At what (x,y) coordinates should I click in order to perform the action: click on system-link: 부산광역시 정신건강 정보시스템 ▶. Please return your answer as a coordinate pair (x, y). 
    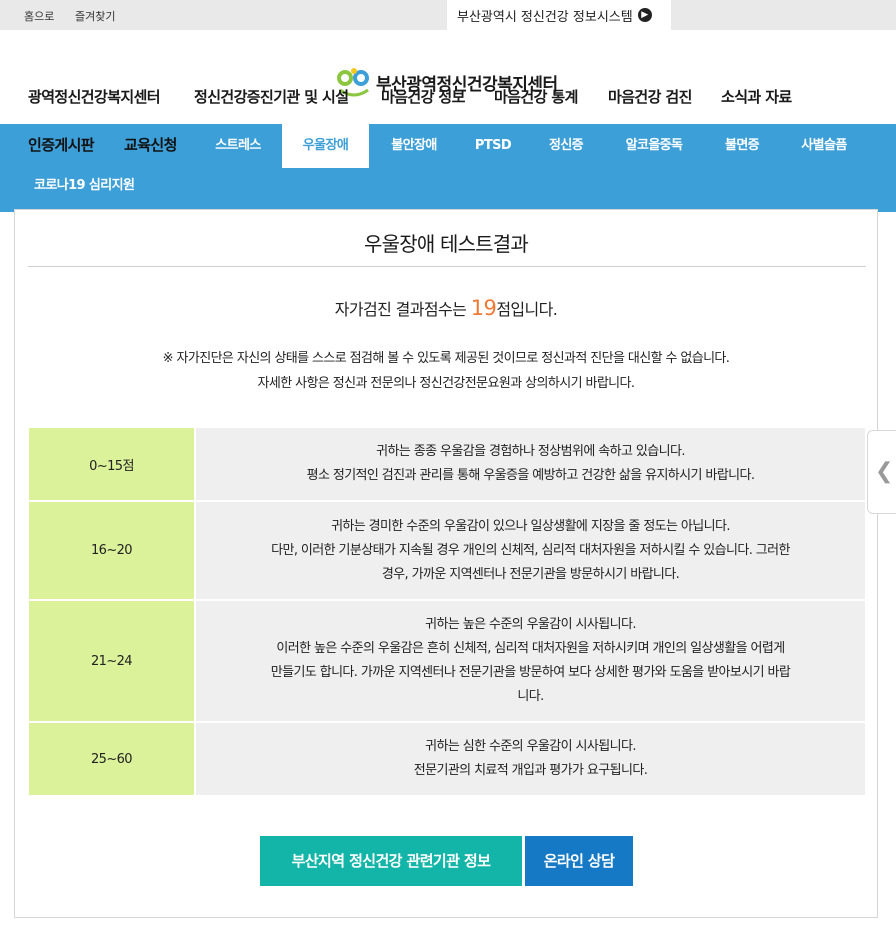
    Looking at the image, I should click on (559, 15).